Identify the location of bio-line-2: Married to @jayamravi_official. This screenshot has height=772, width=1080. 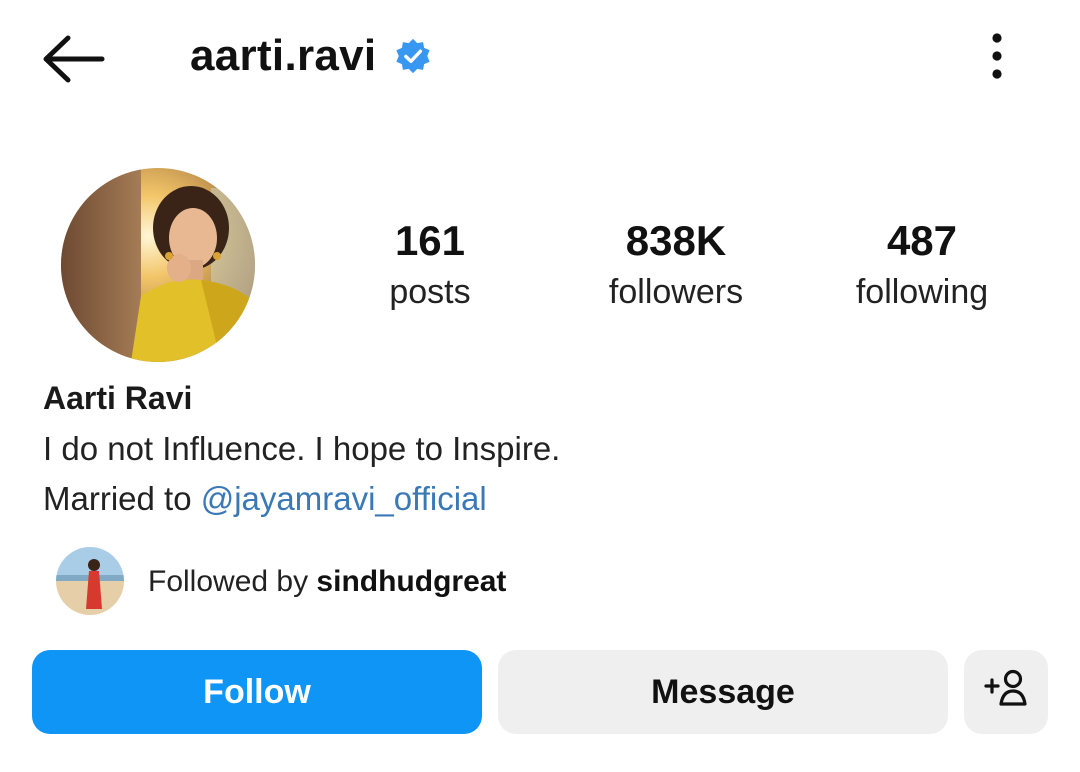
(265, 499).